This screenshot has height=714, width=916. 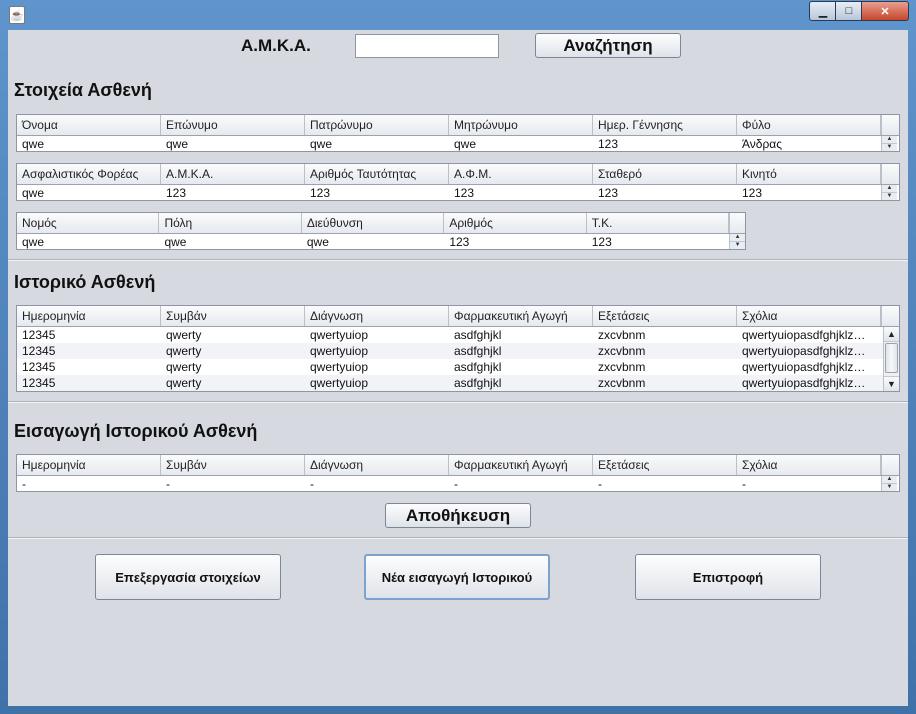 I want to click on column-header: Α.Μ.Κ.Α., so click(x=233, y=174).